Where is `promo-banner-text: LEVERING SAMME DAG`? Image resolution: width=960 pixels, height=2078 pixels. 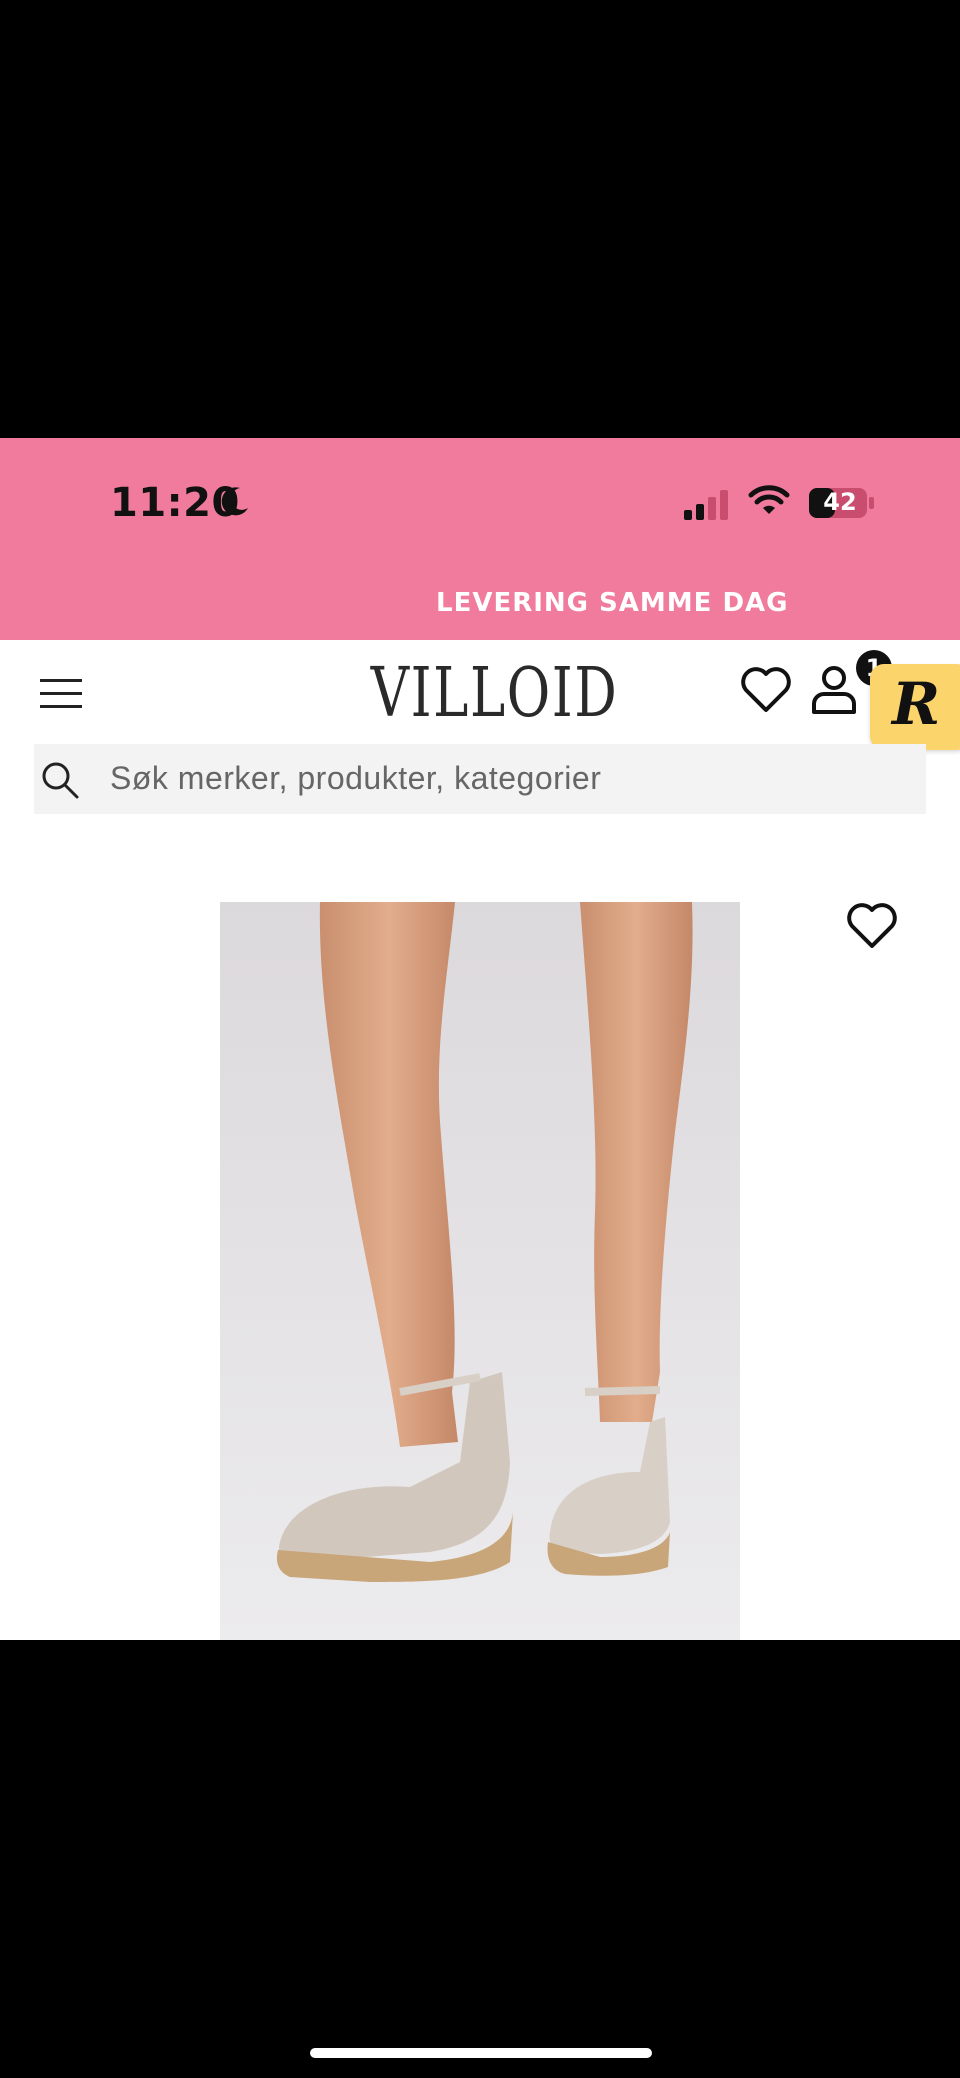 promo-banner-text: LEVERING SAMME DAG is located at coordinates (612, 603).